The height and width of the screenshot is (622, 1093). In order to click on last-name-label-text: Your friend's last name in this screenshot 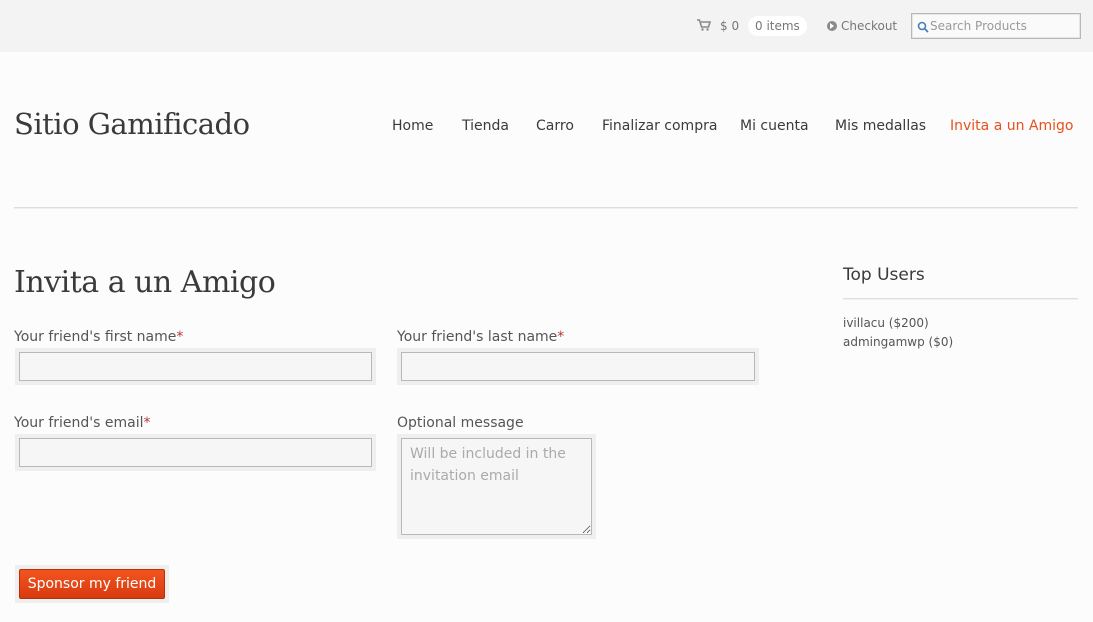, I will do `click(477, 337)`.